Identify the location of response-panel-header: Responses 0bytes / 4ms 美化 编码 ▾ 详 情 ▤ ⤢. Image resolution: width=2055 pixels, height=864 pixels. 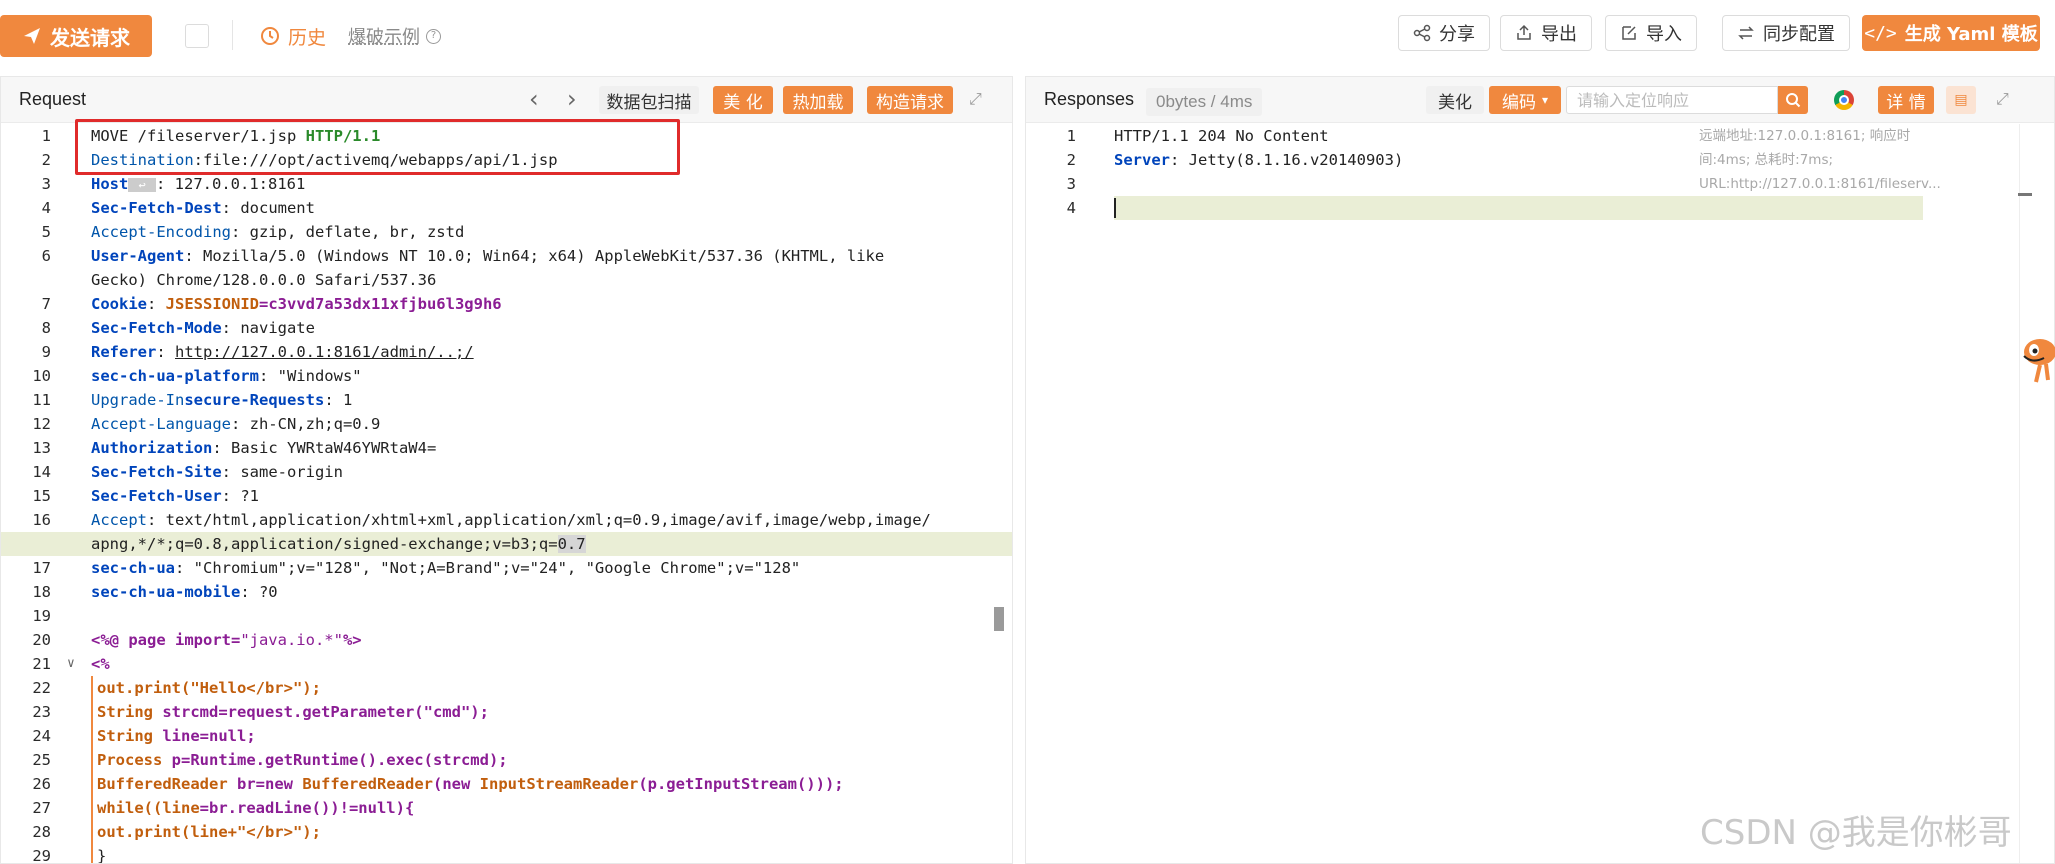
(1540, 100).